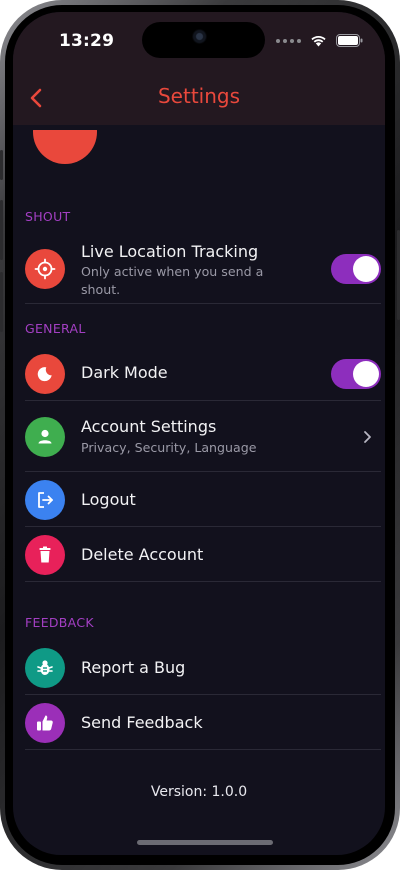 This screenshot has width=400, height=870. I want to click on wifi-icon, so click(318, 41).